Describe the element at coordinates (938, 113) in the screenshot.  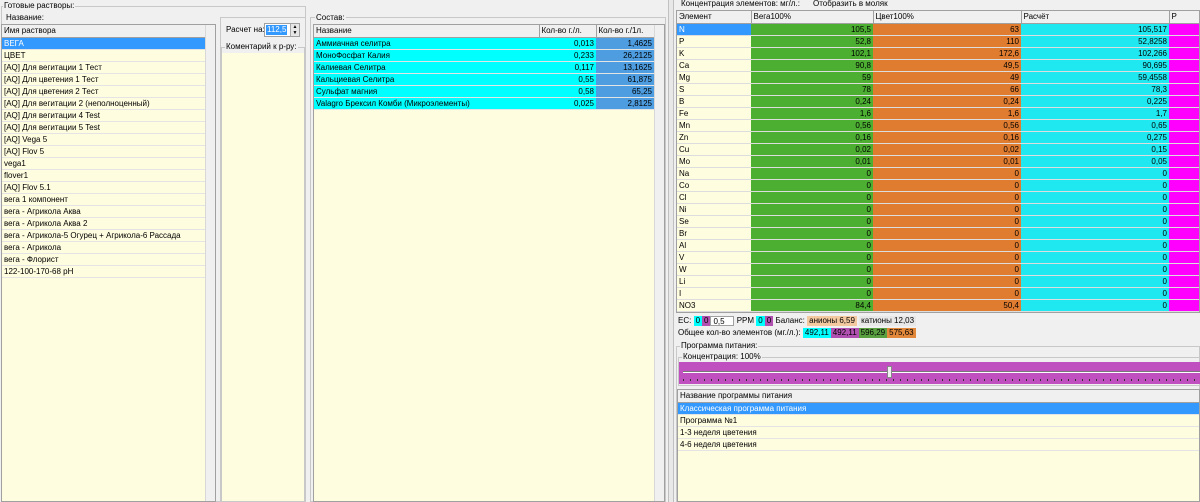
I see `table-row: Fe 1,6 1,6 1,7` at that location.